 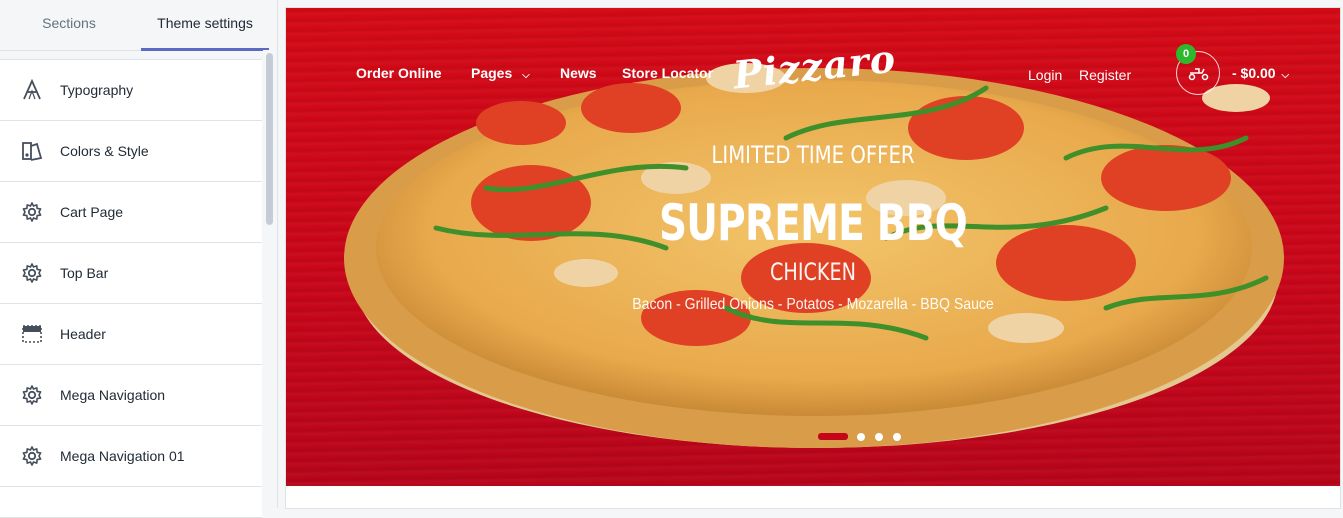 What do you see at coordinates (113, 395) in the screenshot?
I see `settings-item-label: Mega Navigation` at bounding box center [113, 395].